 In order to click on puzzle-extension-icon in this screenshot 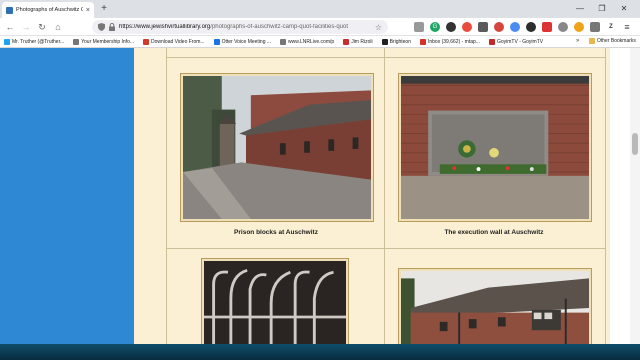, I will do `click(563, 27)`.